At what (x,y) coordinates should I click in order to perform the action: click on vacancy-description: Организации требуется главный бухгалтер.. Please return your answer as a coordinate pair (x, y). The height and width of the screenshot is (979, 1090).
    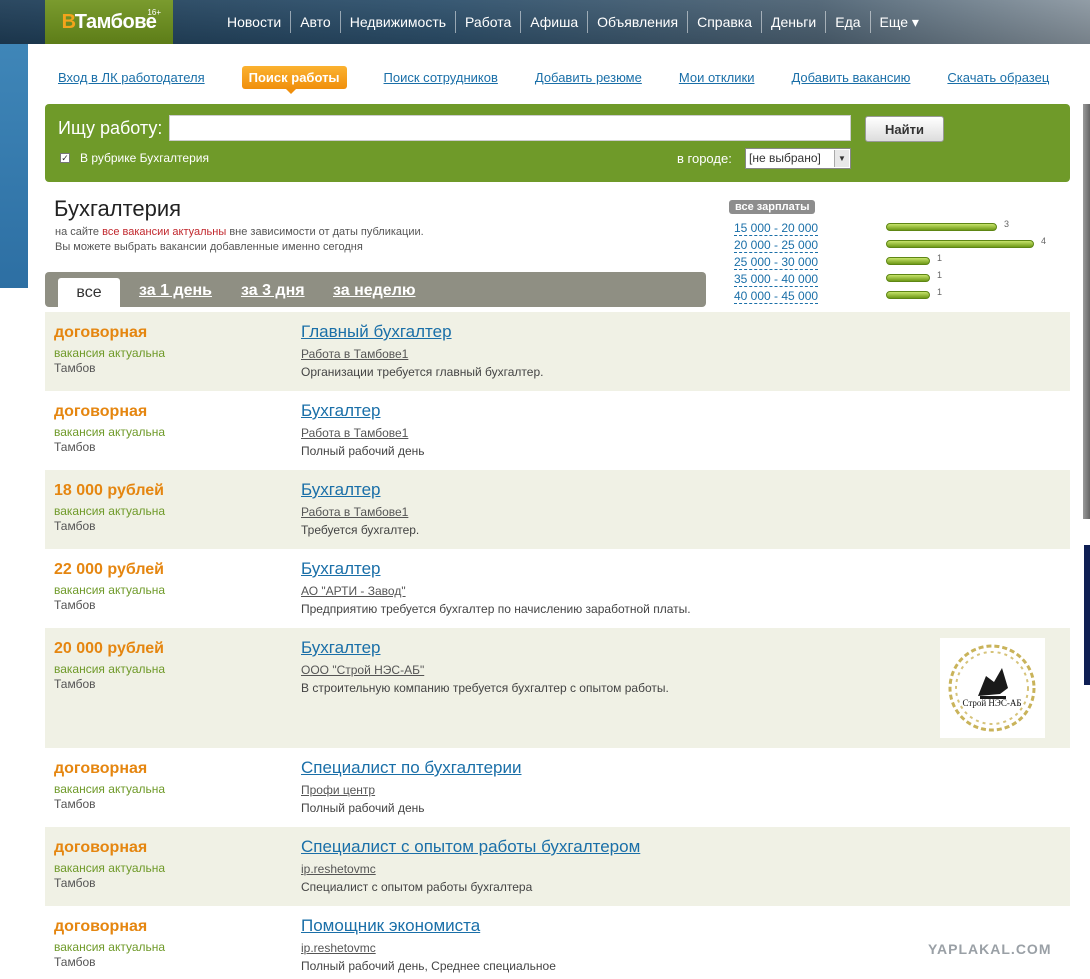
    Looking at the image, I should click on (422, 372).